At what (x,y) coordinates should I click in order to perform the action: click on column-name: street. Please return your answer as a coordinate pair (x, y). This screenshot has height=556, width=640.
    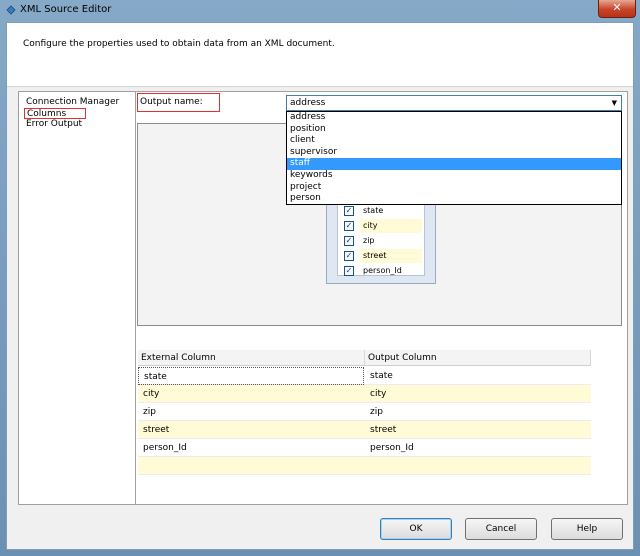
    Looking at the image, I should click on (391, 256).